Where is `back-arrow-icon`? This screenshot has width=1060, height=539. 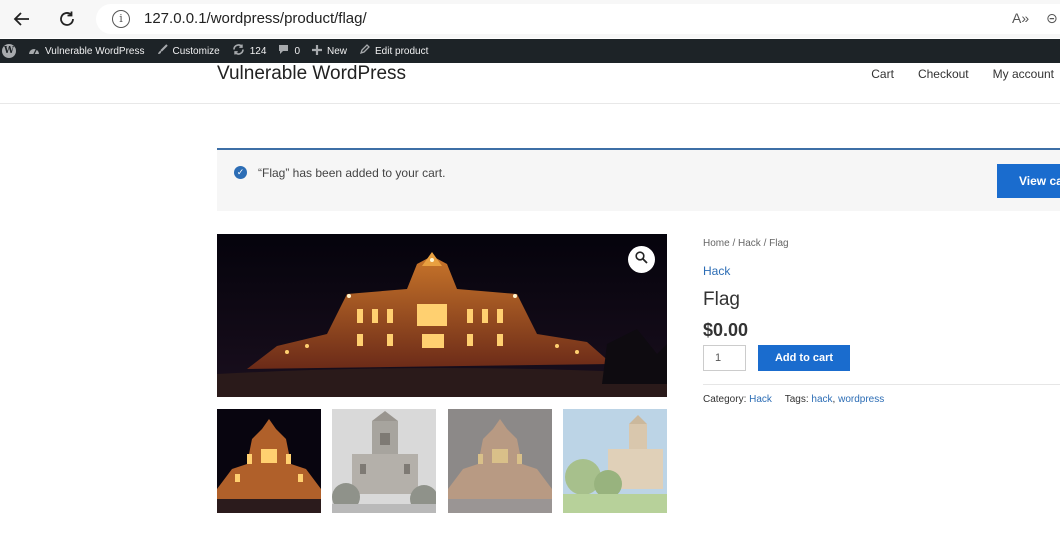 back-arrow-icon is located at coordinates (22, 19).